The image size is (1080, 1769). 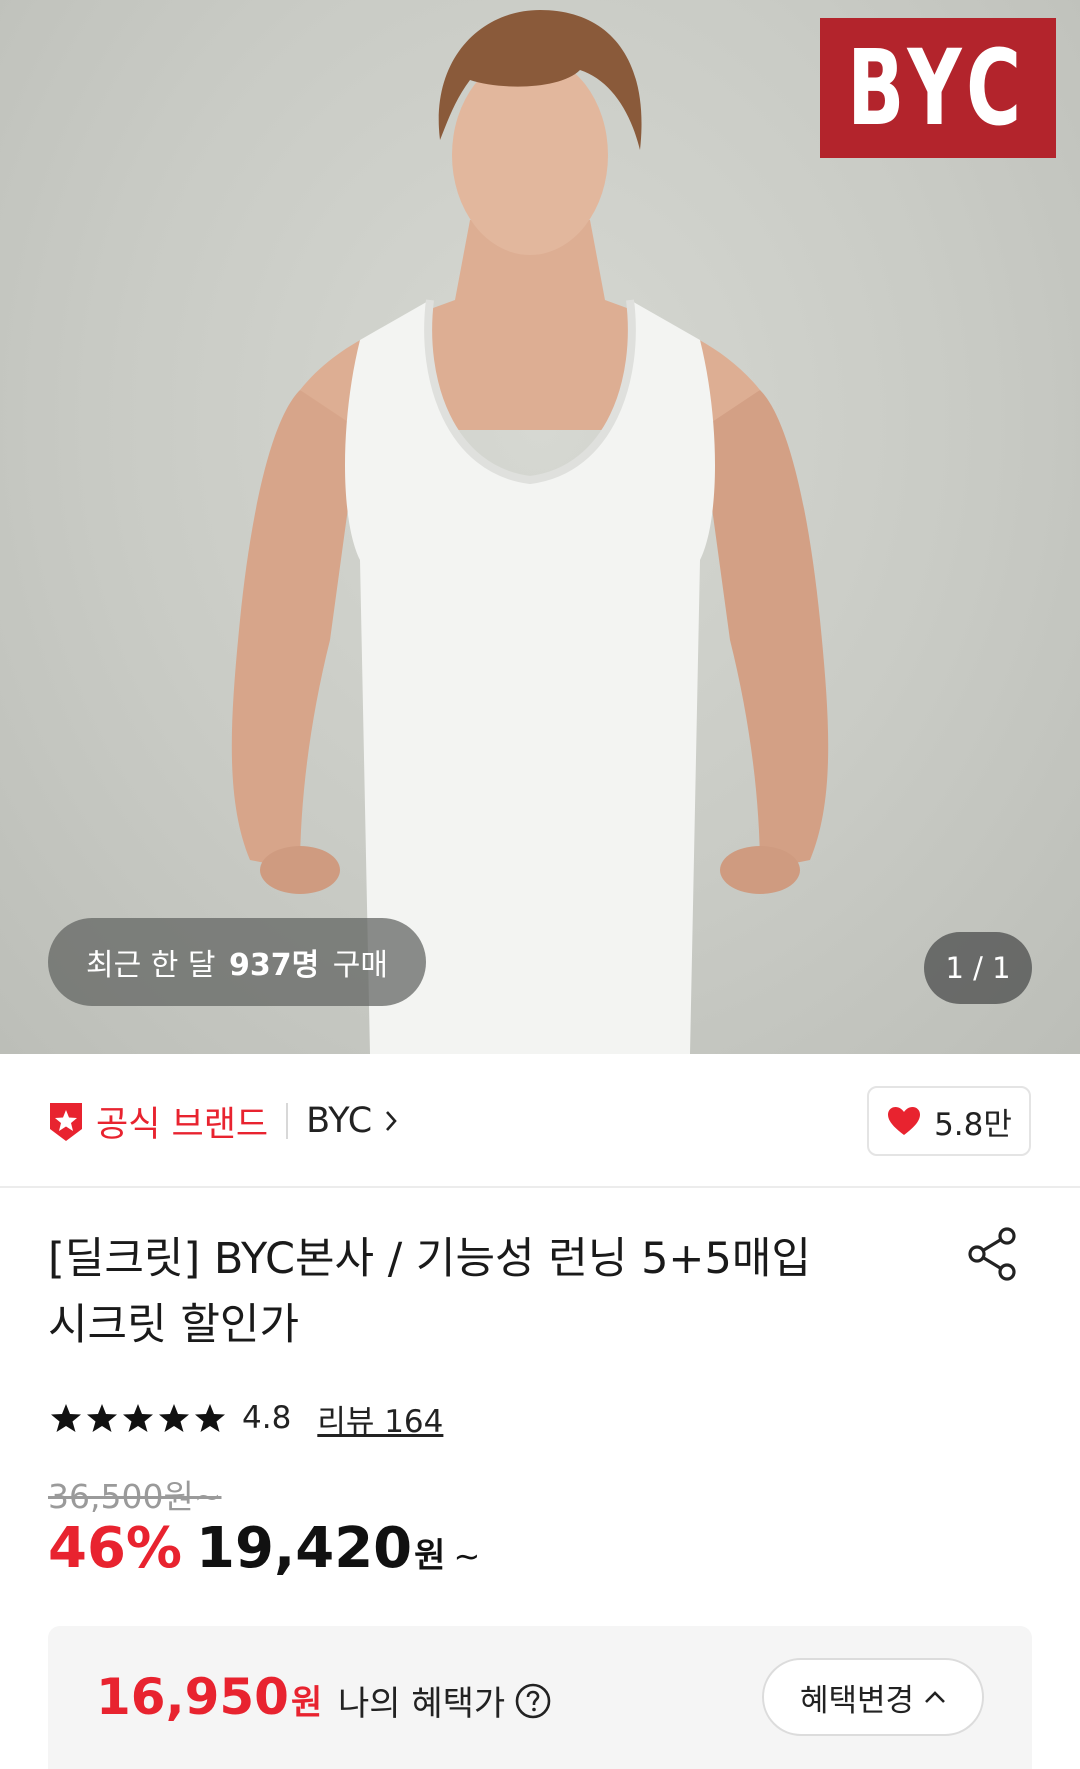 I want to click on brand-link: BYC, so click(x=352, y=1121).